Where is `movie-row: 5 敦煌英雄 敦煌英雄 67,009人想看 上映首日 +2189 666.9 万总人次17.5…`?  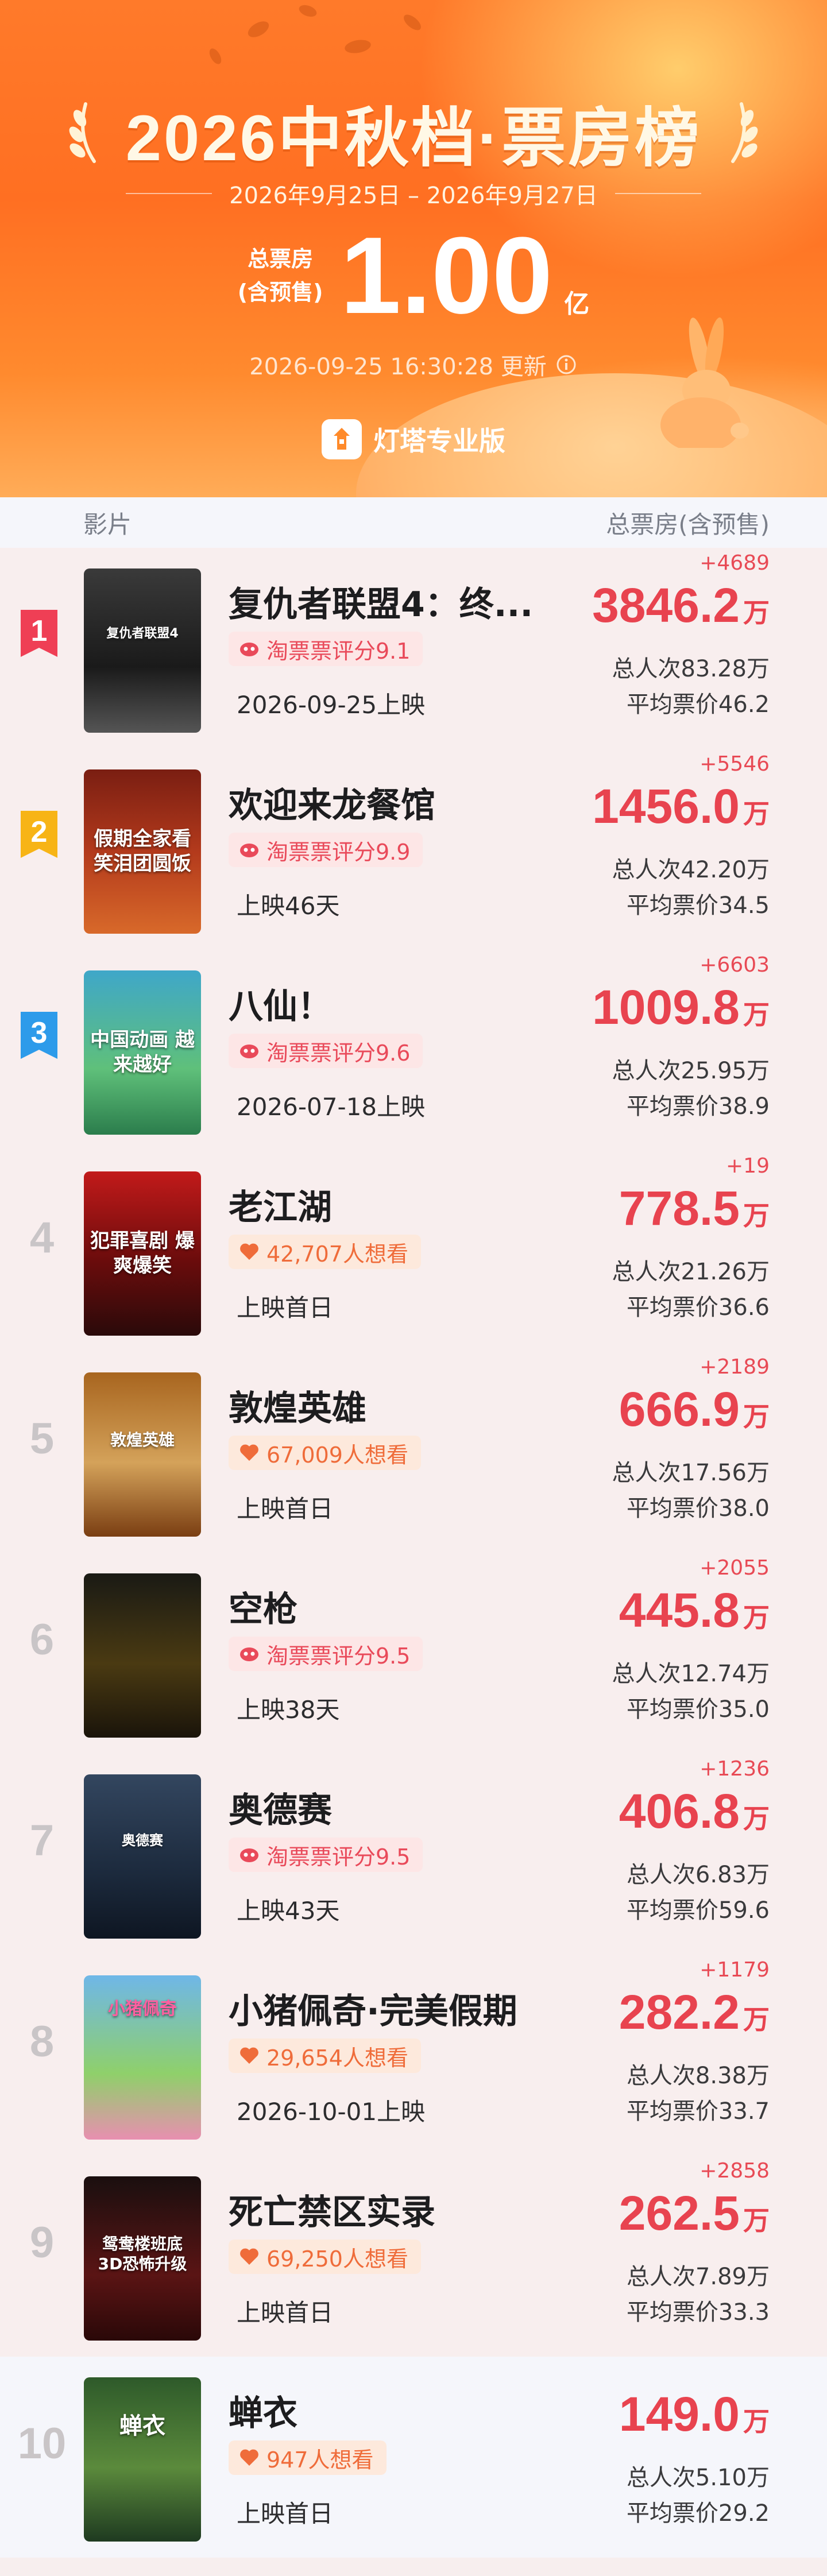
movie-row: 5 敦煌英雄 敦煌英雄 67,009人想看 上映首日 +2189 666.9 万总人次17.5… is located at coordinates (413, 1452).